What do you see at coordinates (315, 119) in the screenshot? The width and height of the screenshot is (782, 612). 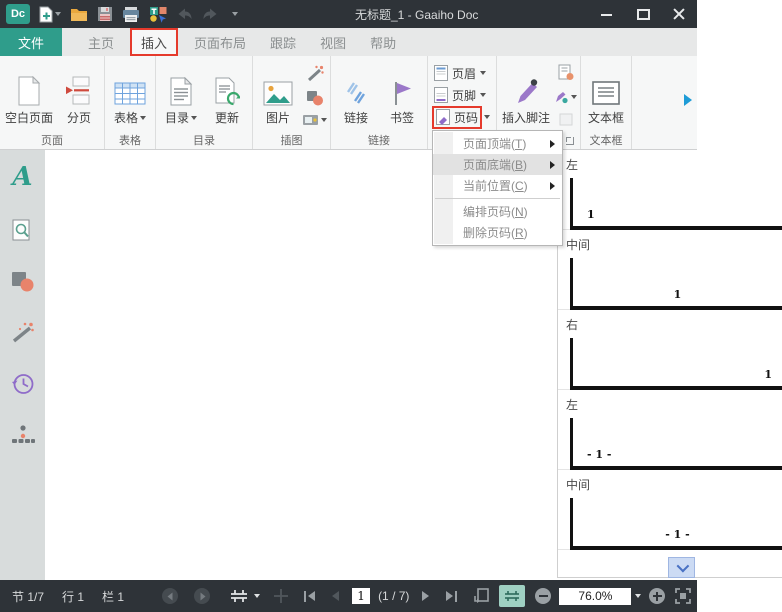 I see `screenshot-button` at bounding box center [315, 119].